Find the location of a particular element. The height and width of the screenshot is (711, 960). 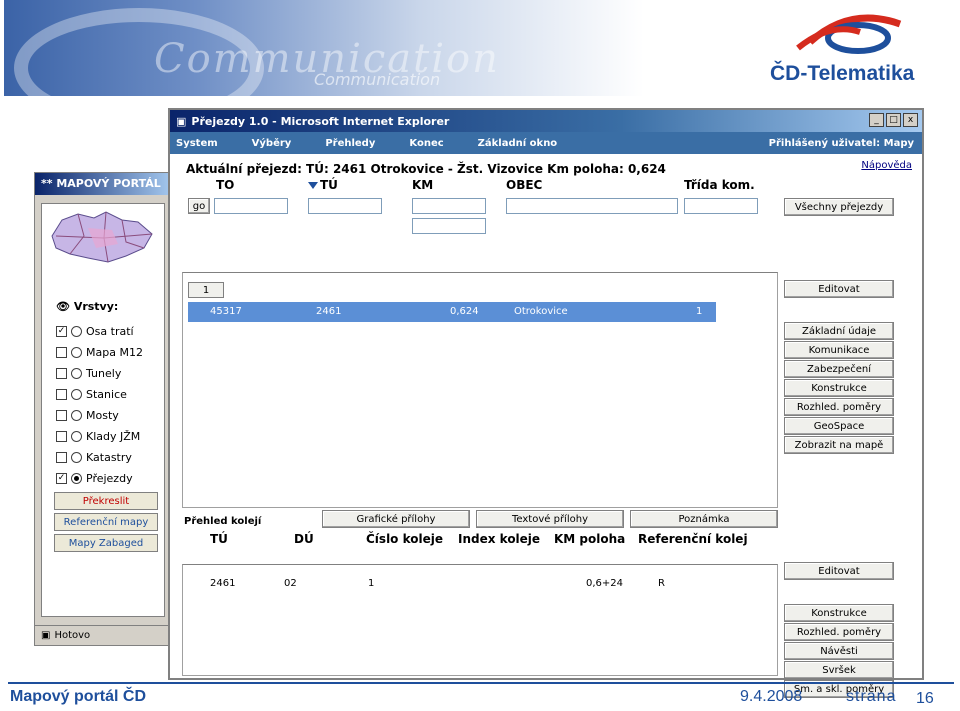

minimize-button: _ is located at coordinates (876, 120).